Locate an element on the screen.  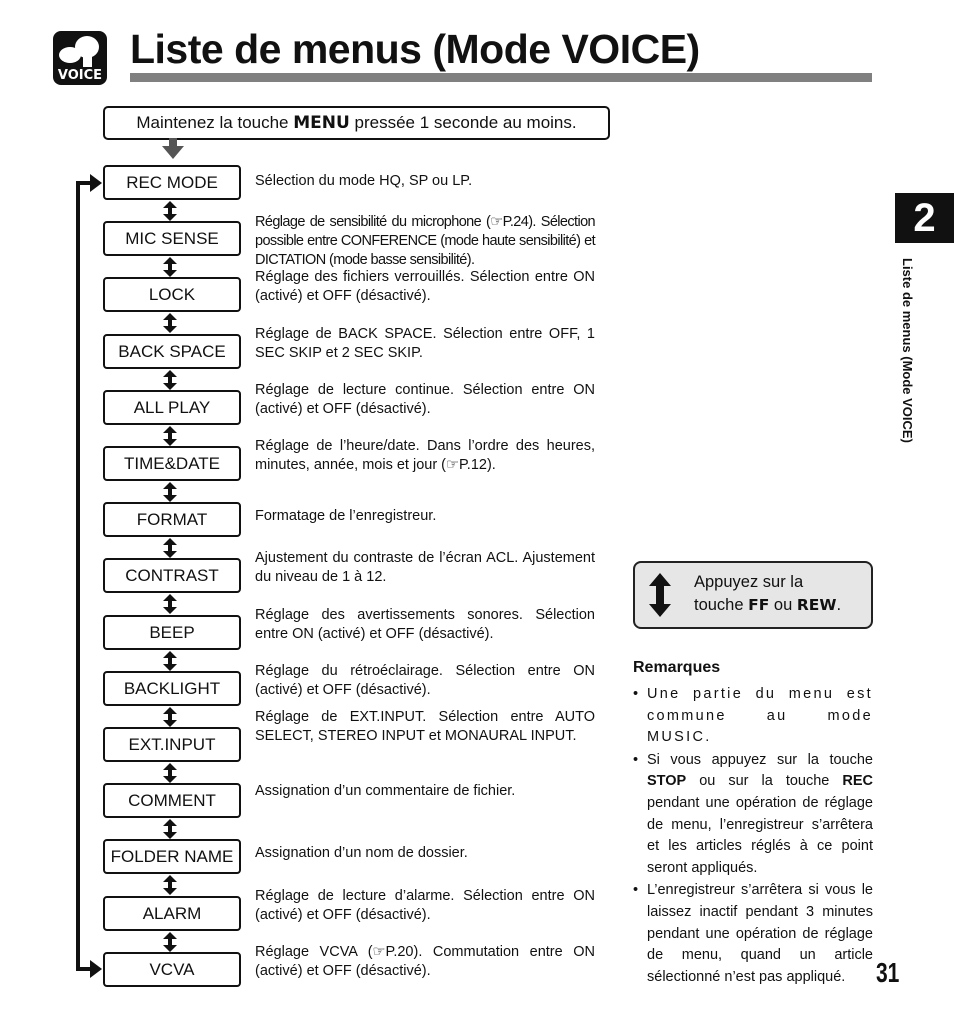
bubble-tail is located at coordinates (87, 61).